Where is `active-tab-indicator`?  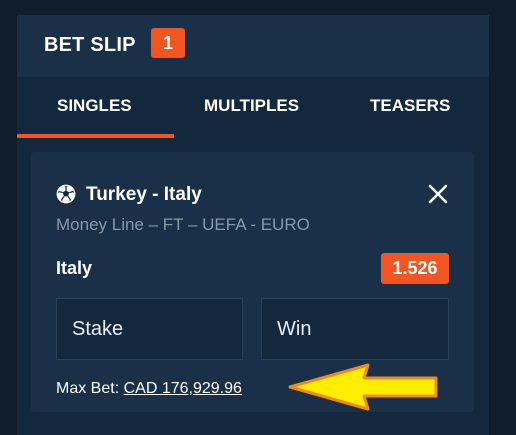 active-tab-indicator is located at coordinates (95, 136).